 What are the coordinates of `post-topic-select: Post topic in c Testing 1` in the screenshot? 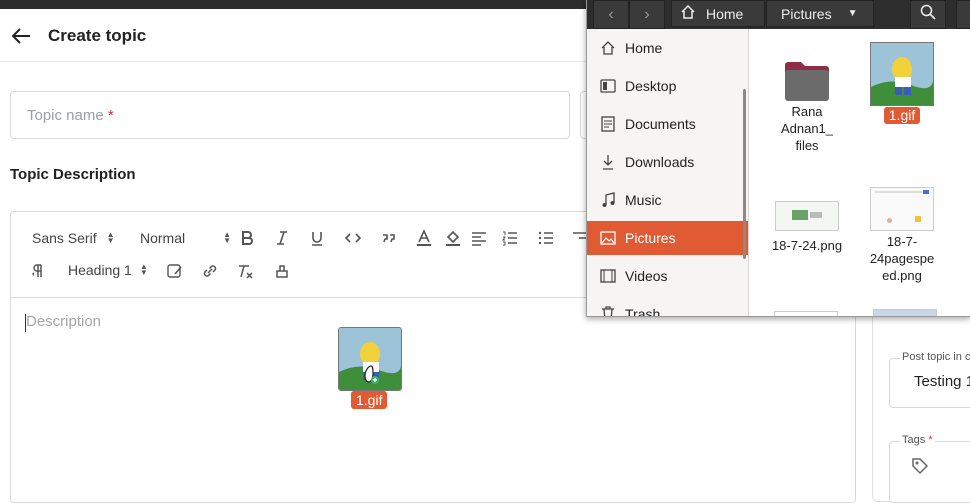 It's located at (929, 379).